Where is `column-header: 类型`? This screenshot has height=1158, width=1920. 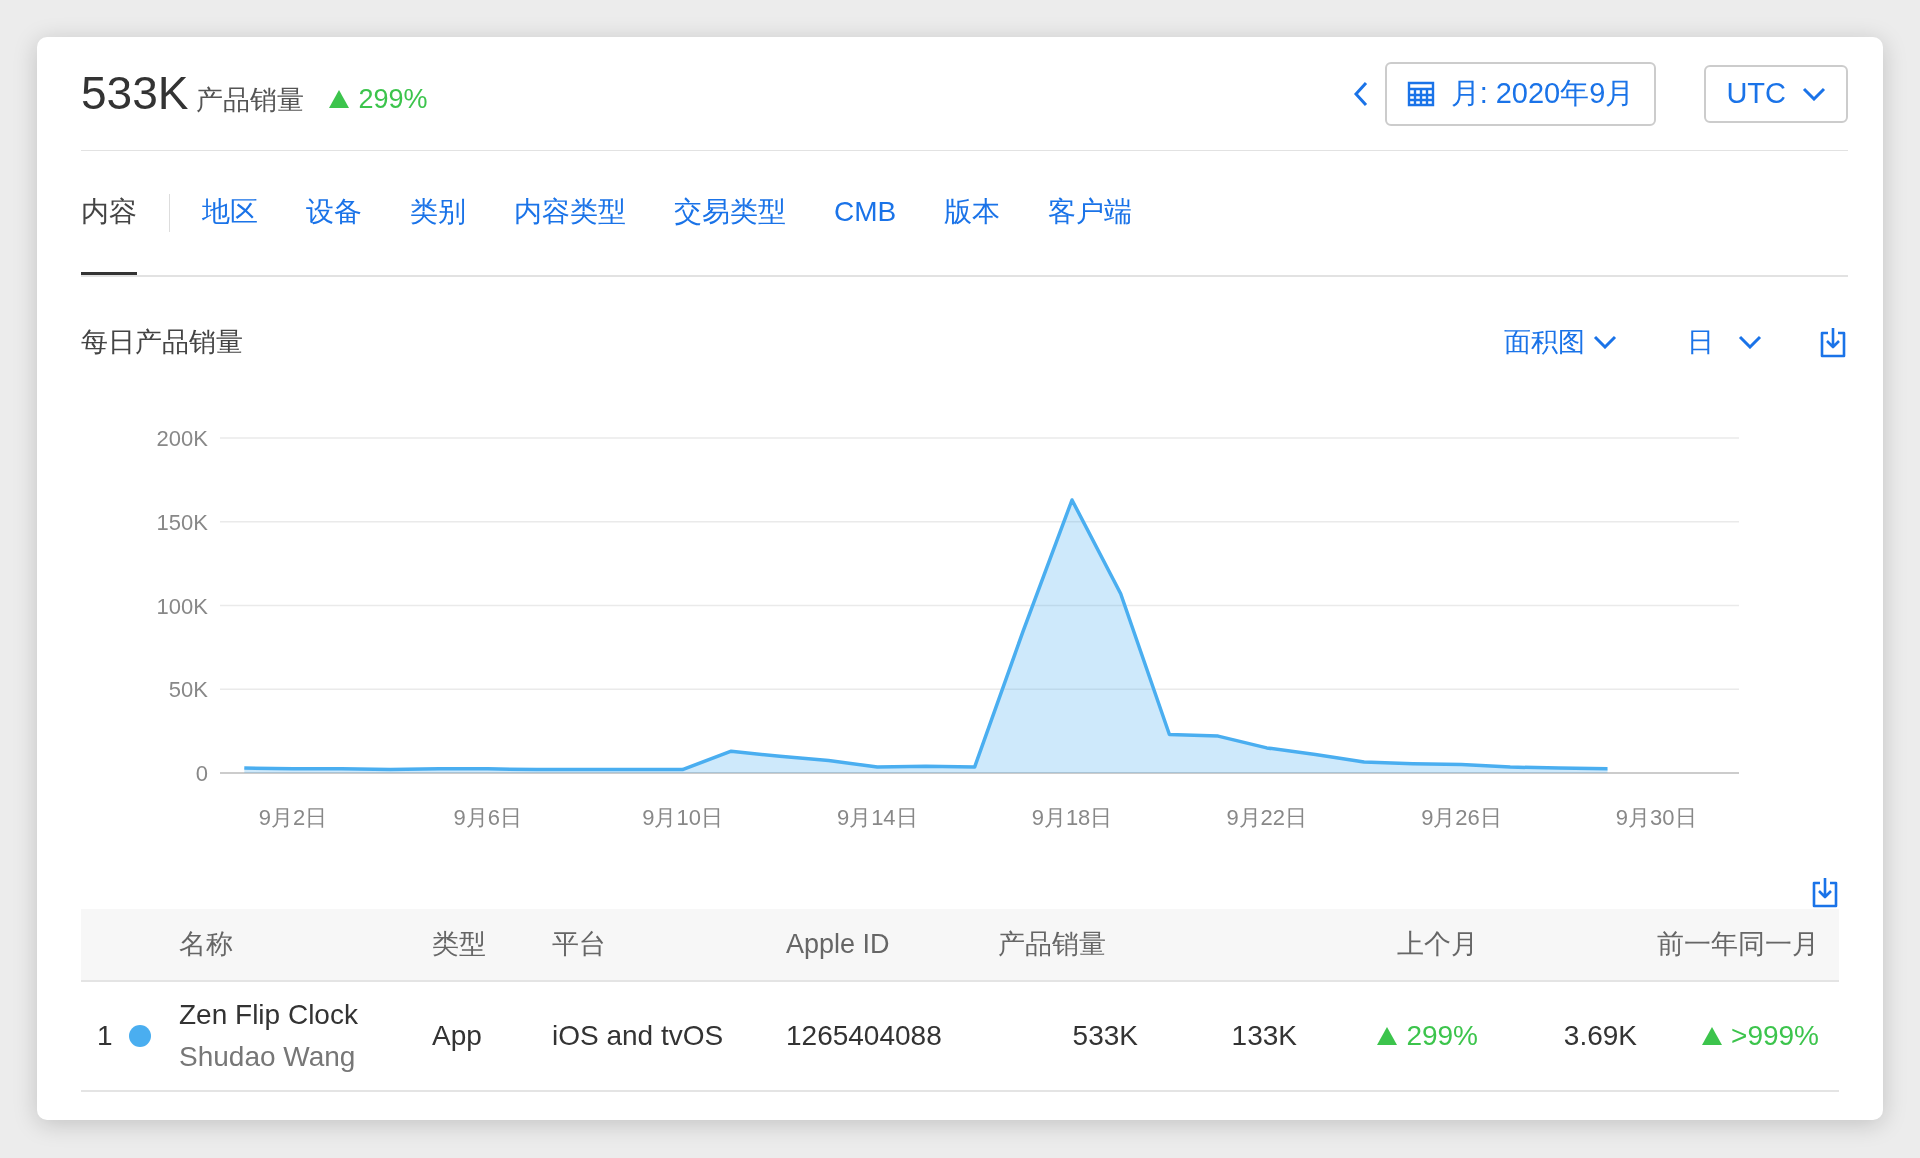
column-header: 类型 is located at coordinates (492, 944).